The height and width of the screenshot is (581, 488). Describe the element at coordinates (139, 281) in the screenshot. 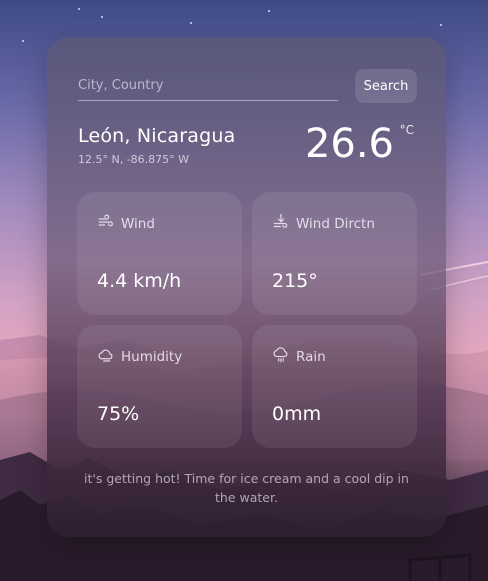

I see `wind-value: 4.4 km/h` at that location.